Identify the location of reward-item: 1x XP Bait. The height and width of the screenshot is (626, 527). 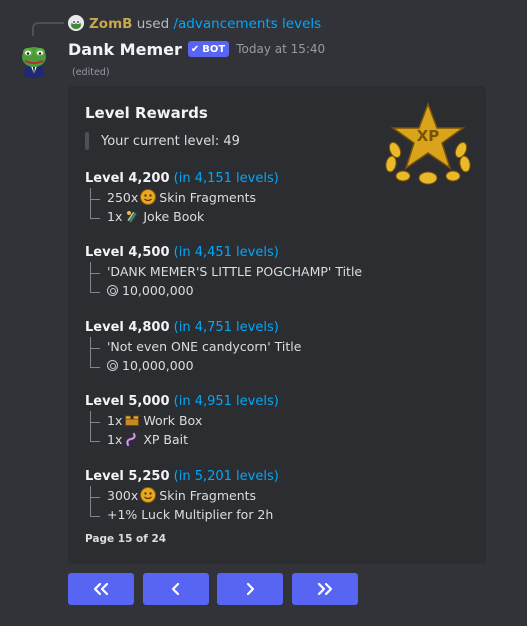
(280, 439).